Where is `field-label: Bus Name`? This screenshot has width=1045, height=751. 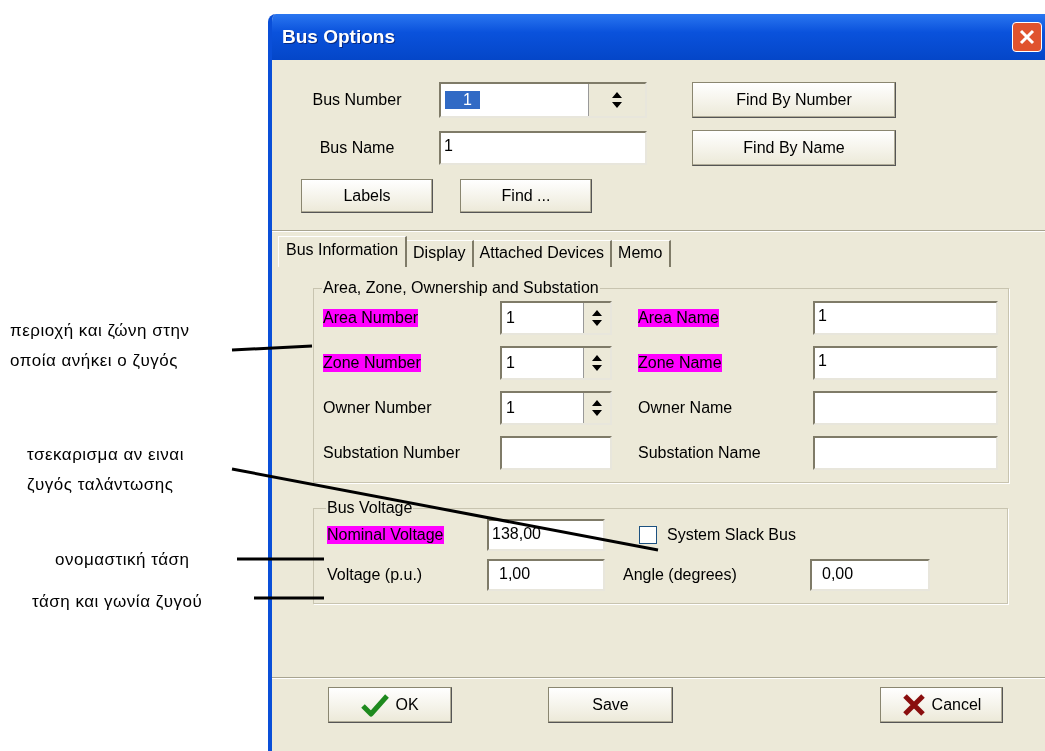
field-label: Bus Name is located at coordinates (357, 148).